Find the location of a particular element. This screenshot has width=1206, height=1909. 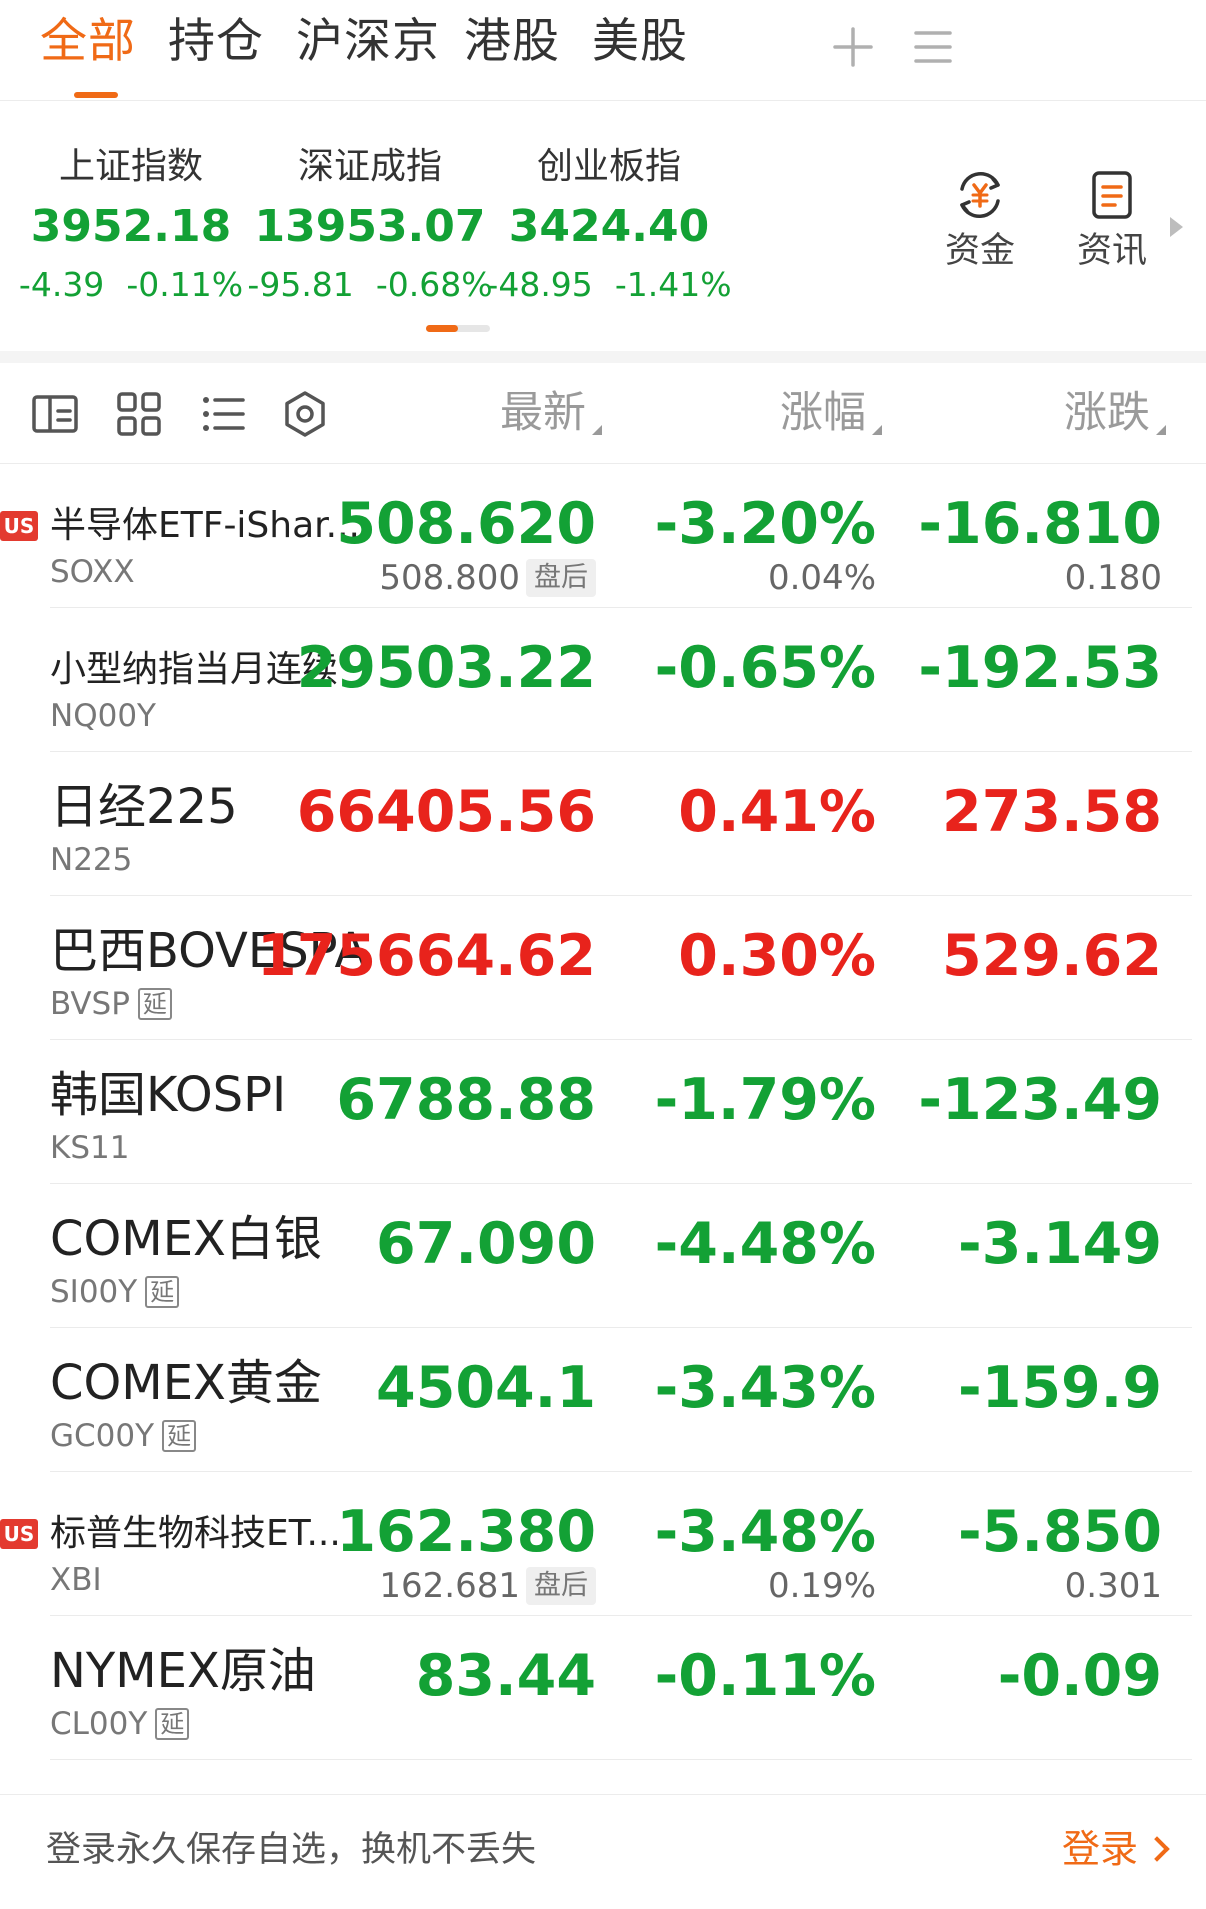

fund-flow-label: 资金 is located at coordinates (979, 251).